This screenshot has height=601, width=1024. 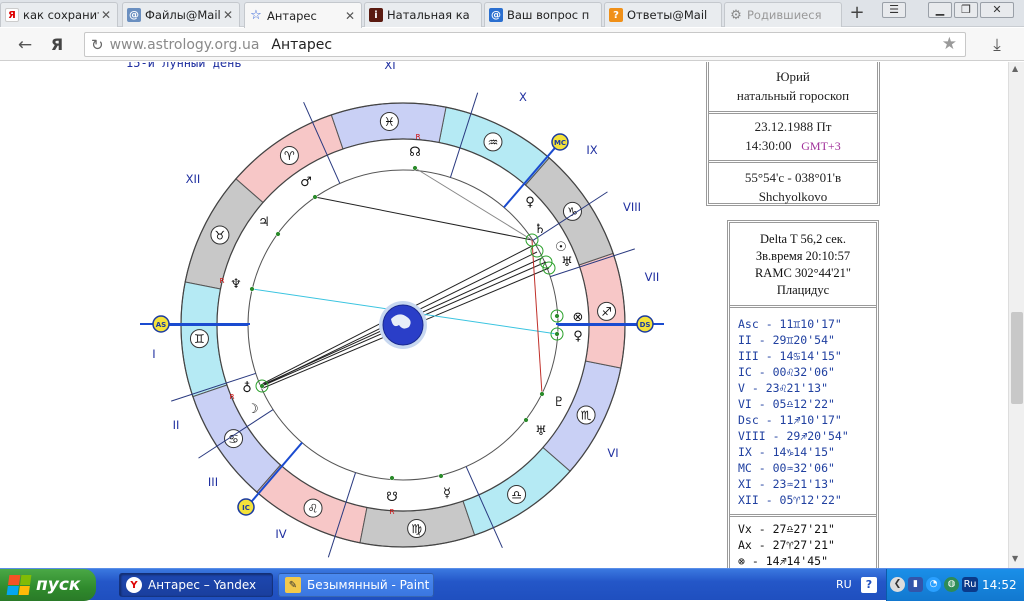 I want to click on tab-menu-icon: ☰, so click(x=894, y=10).